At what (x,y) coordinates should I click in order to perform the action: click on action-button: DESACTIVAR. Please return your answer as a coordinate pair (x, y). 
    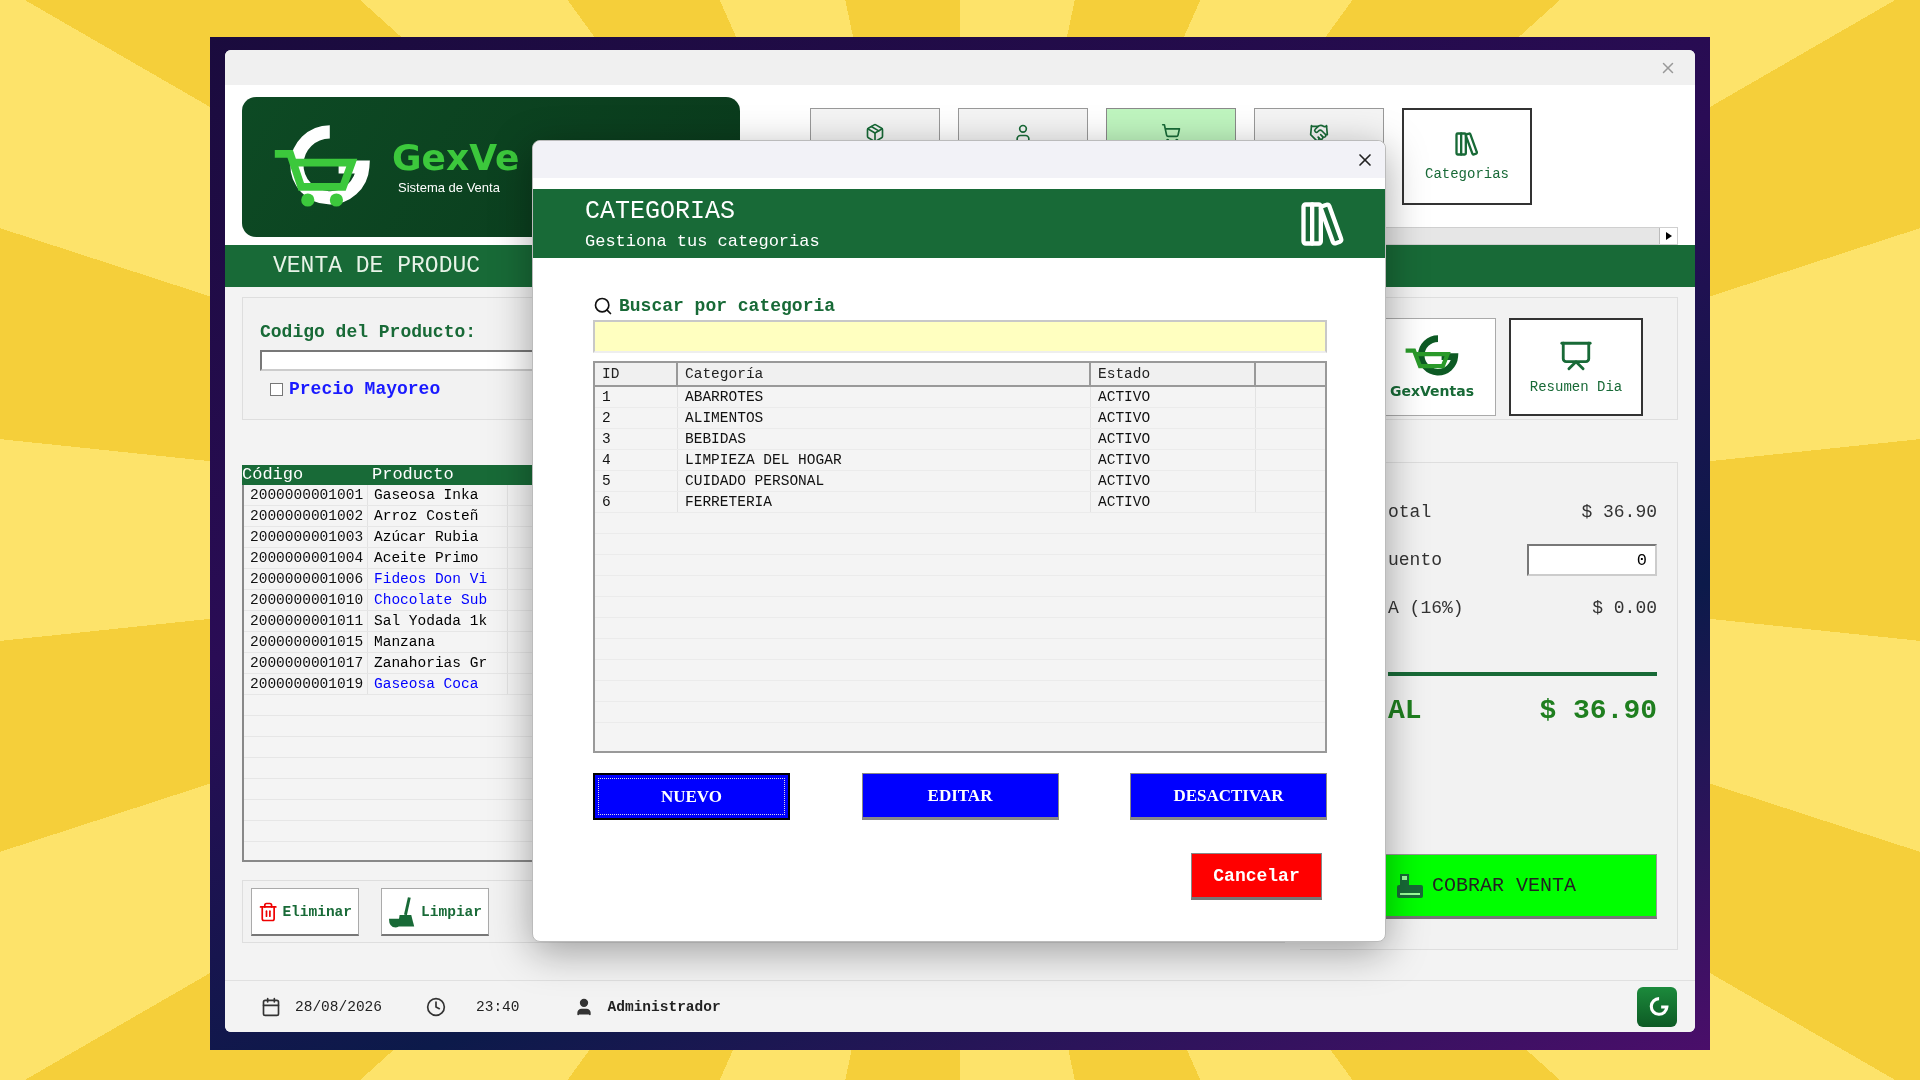
    Looking at the image, I should click on (1228, 796).